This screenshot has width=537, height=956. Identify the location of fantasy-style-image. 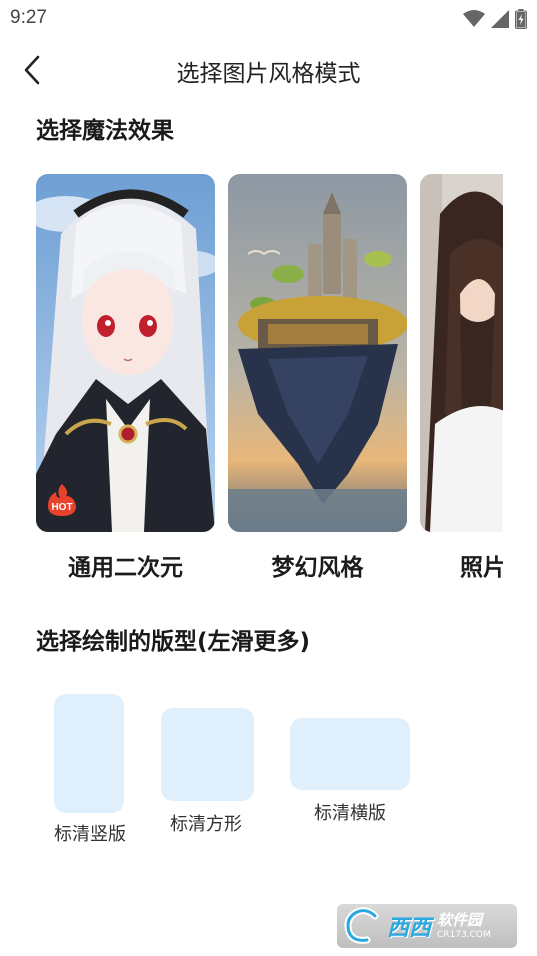
(317, 353).